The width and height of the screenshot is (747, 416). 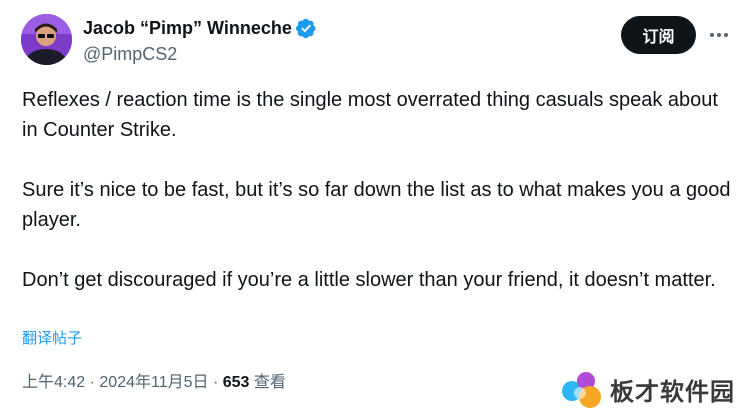 I want to click on tweet-time: 上午4:42, so click(x=53, y=382).